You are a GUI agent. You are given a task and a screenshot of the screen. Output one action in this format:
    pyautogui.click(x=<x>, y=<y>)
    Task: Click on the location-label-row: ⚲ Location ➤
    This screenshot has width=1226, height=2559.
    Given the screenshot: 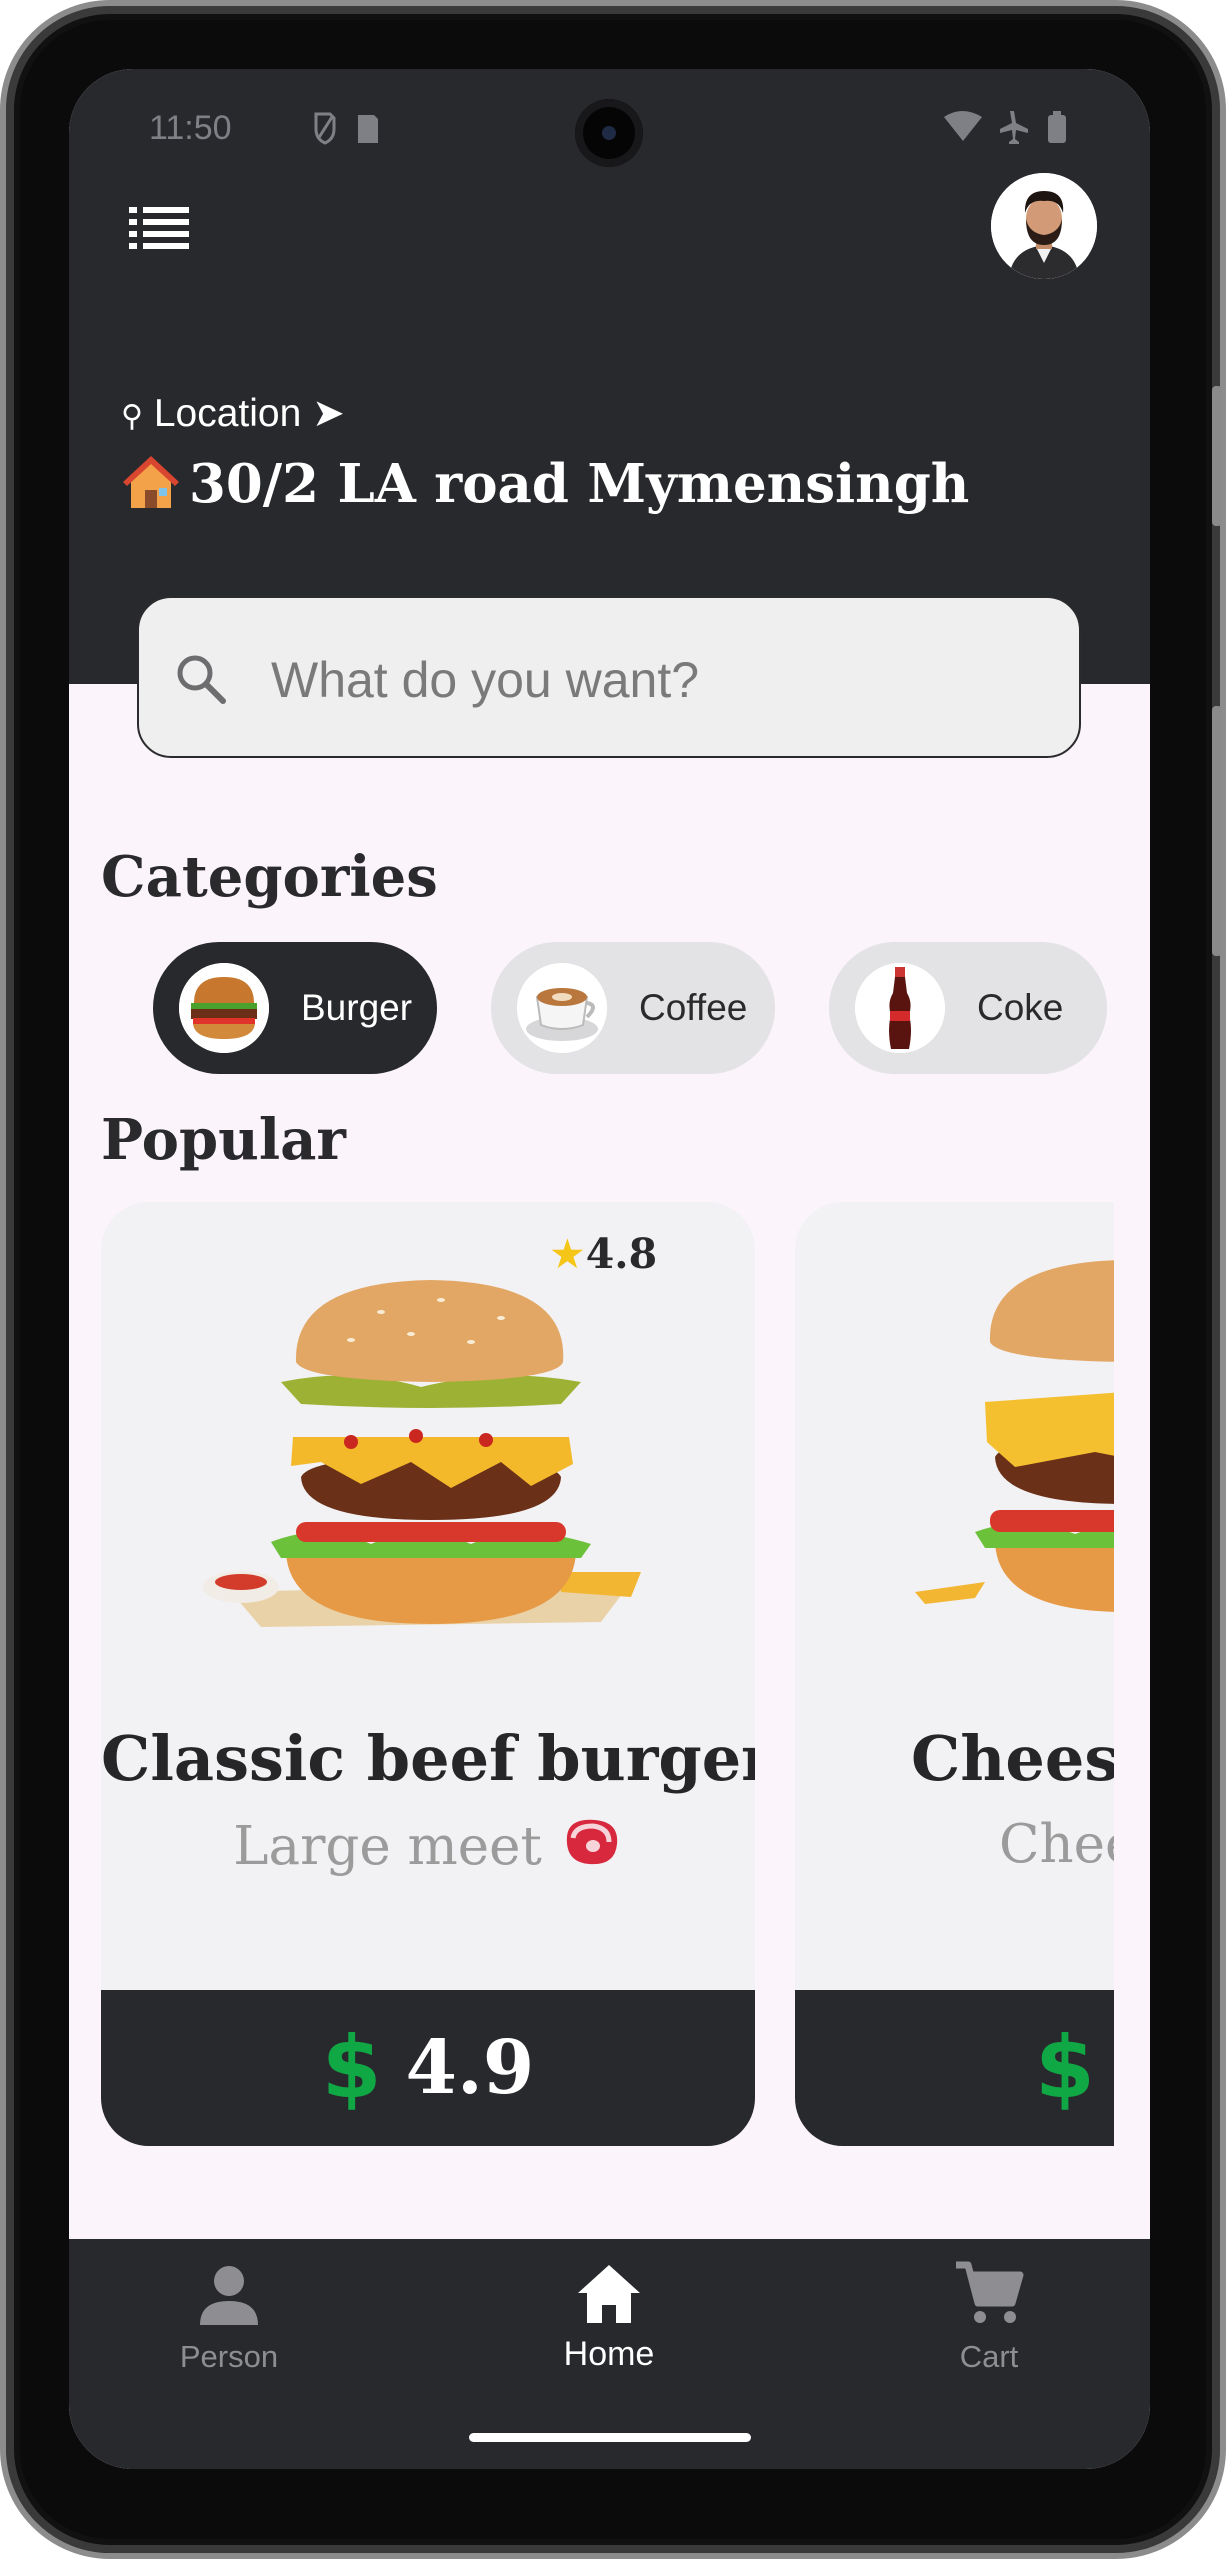 What is the action you would take?
    pyautogui.click(x=233, y=413)
    